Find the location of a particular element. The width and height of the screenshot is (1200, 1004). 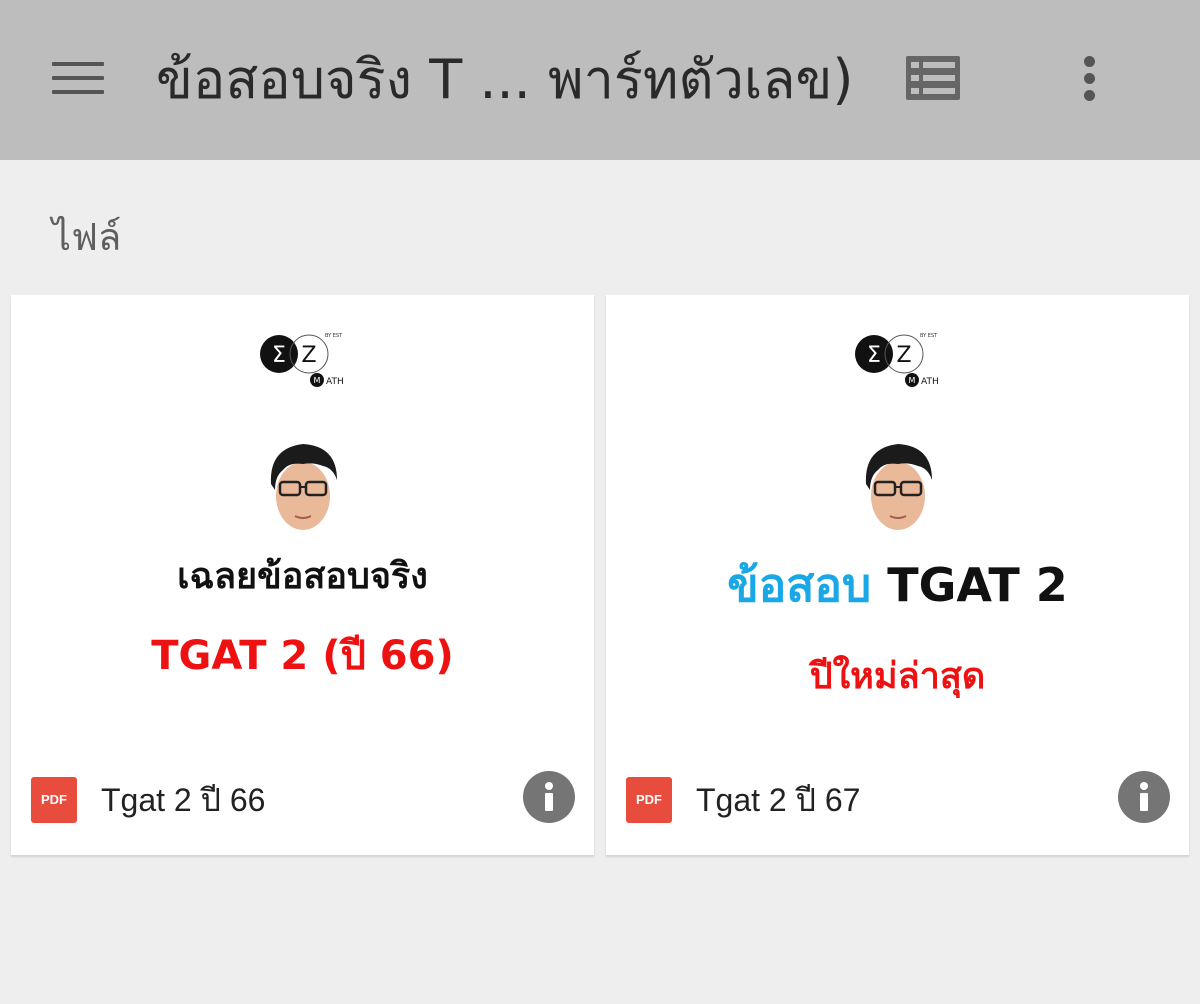

folder-title: ข้อสอบจริง T ... พาร์ทตัวเลข) is located at coordinates (505, 79).